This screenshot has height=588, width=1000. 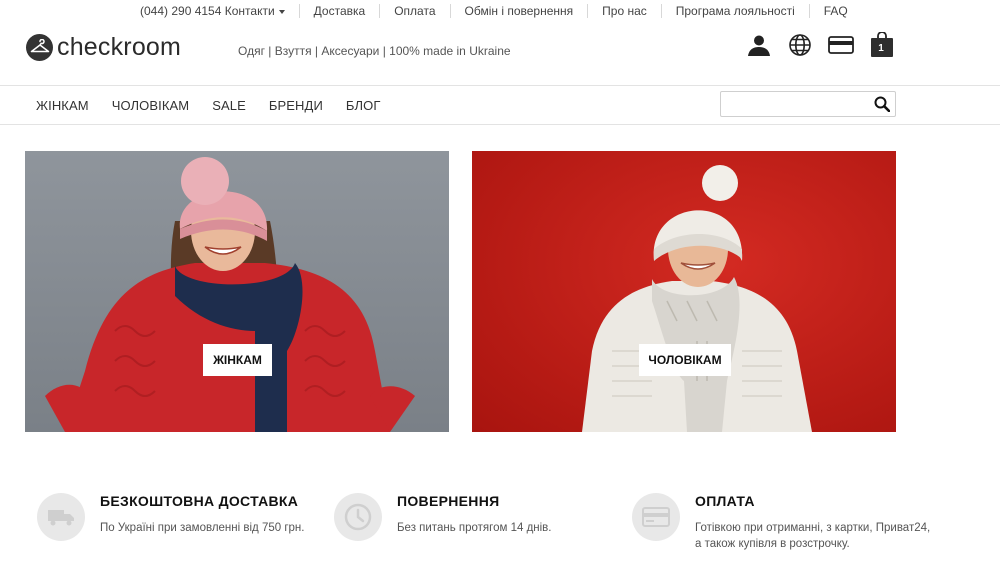 What do you see at coordinates (229, 105) in the screenshot?
I see `nav-item-sale: SALE` at bounding box center [229, 105].